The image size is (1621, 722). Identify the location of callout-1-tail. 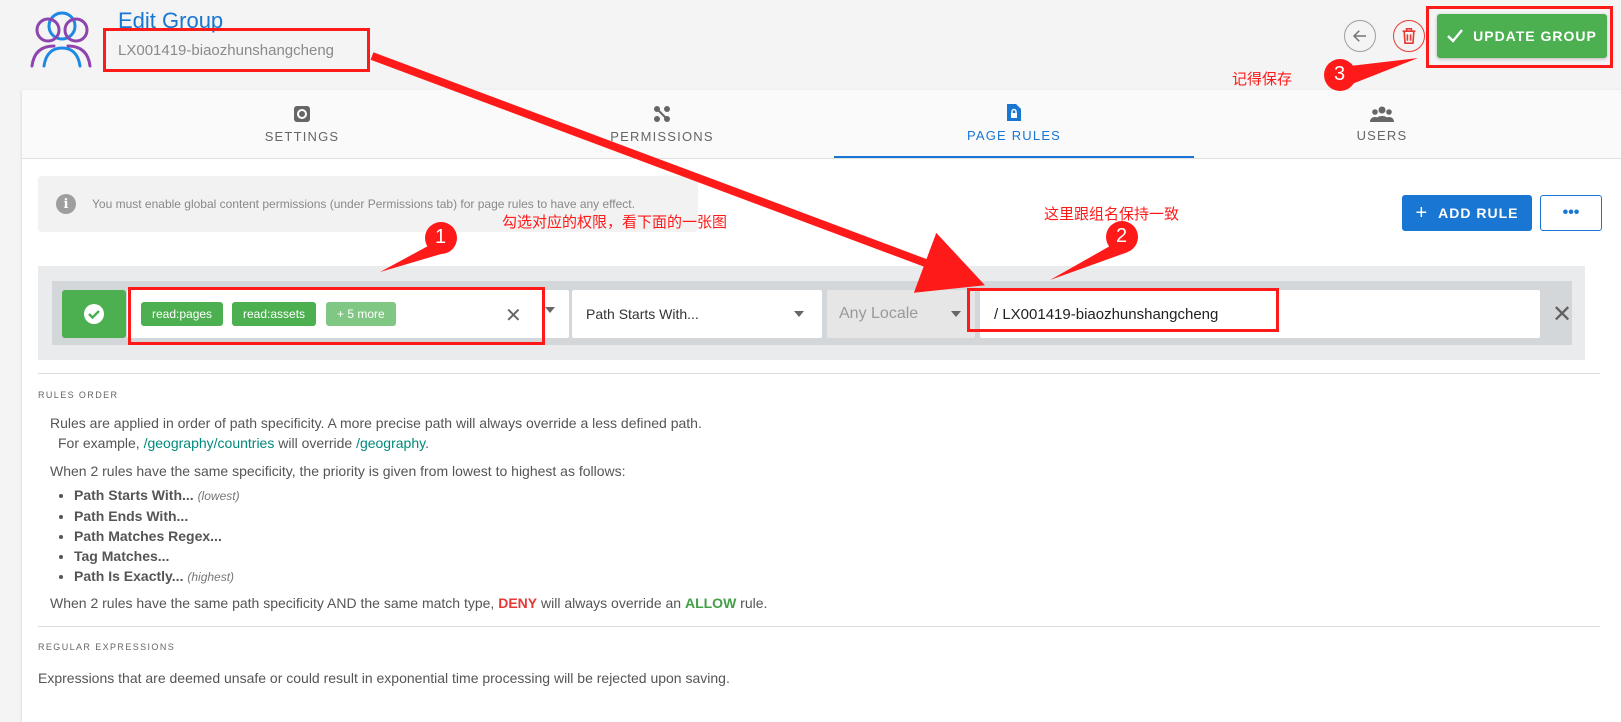
(414, 259).